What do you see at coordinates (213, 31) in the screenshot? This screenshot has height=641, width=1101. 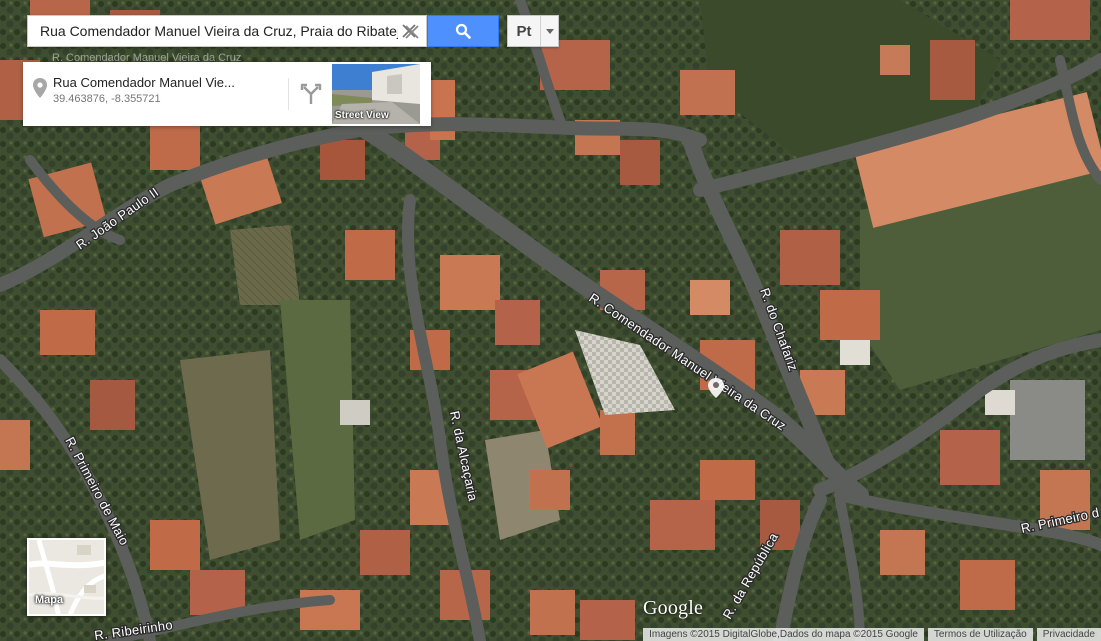 I see `search-input` at bounding box center [213, 31].